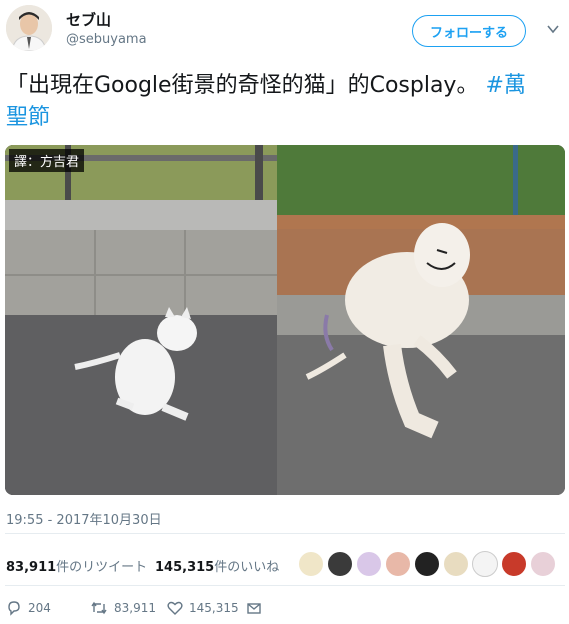 Image resolution: width=569 pixels, height=624 pixels. Describe the element at coordinates (84, 518) in the screenshot. I see `tweet-timestamp: 19:55 - 2017年10月30日` at that location.